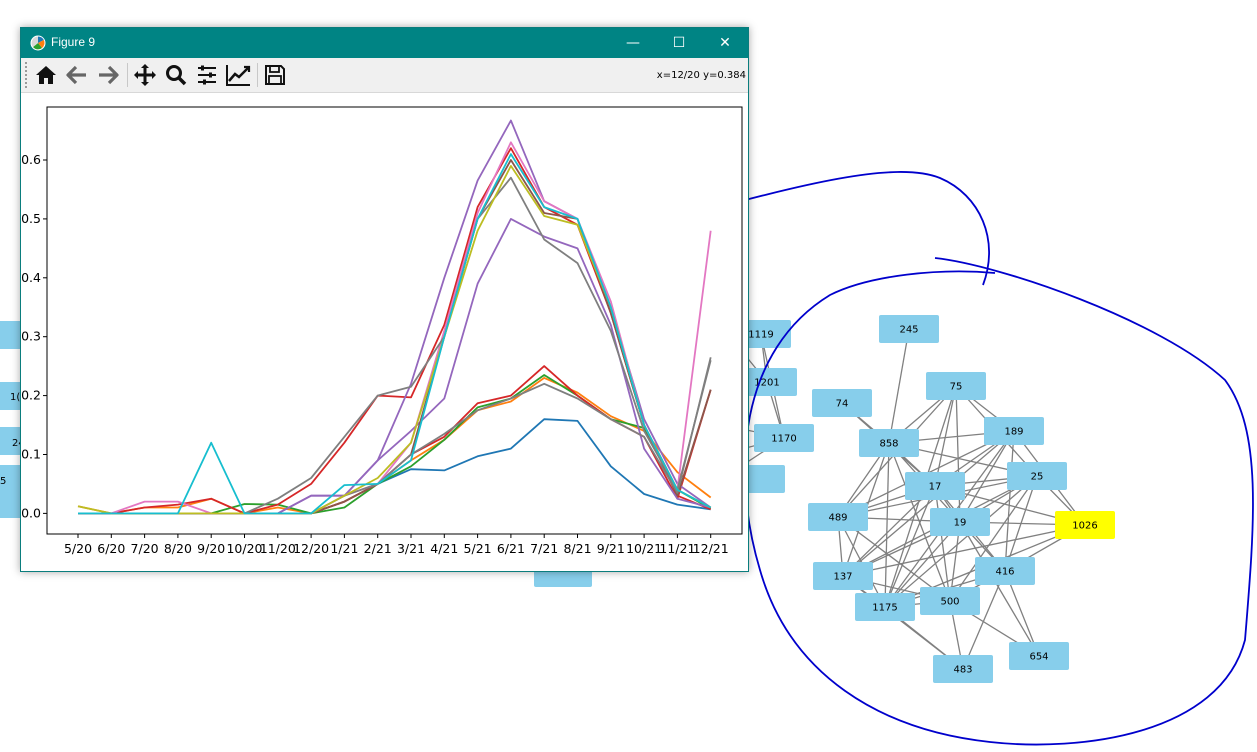  I want to click on y-axis-ticks: 0.0 0.1 0.2 0.3 0.4 0.5 0.6, so click(34, 336).